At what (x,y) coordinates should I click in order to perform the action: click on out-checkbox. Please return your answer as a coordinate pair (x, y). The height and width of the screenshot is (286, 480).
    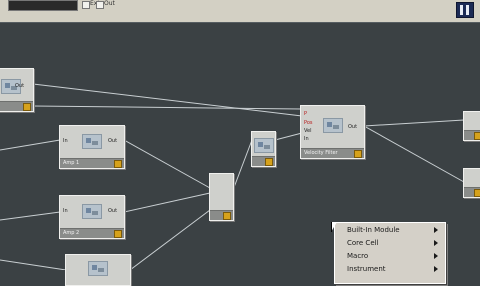
    Looking at the image, I should click on (100, 5).